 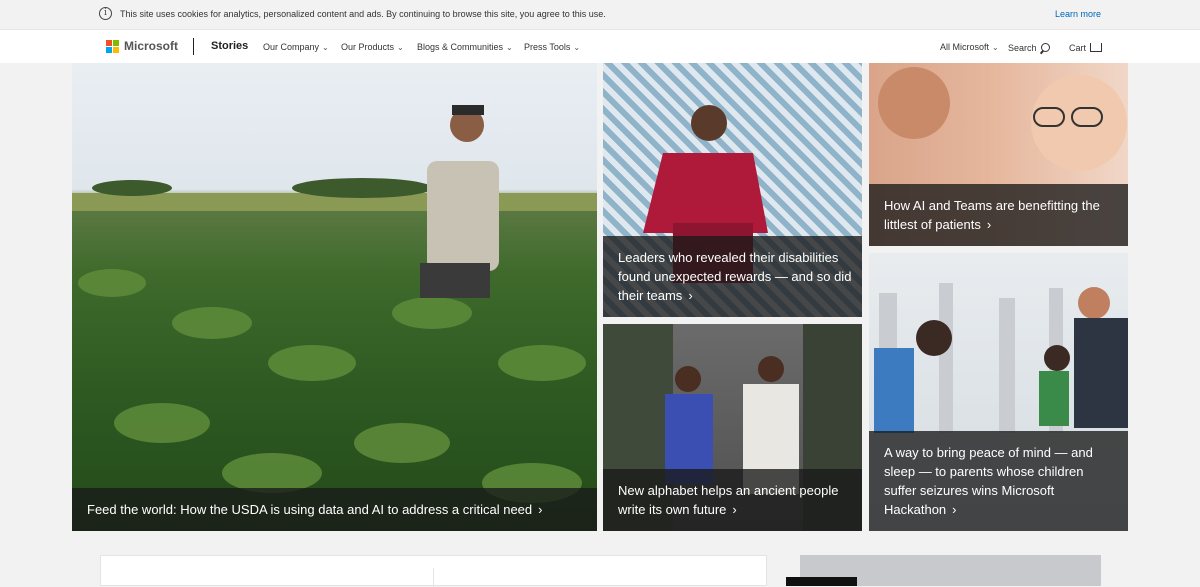 I want to click on dark-block, so click(x=821, y=581).